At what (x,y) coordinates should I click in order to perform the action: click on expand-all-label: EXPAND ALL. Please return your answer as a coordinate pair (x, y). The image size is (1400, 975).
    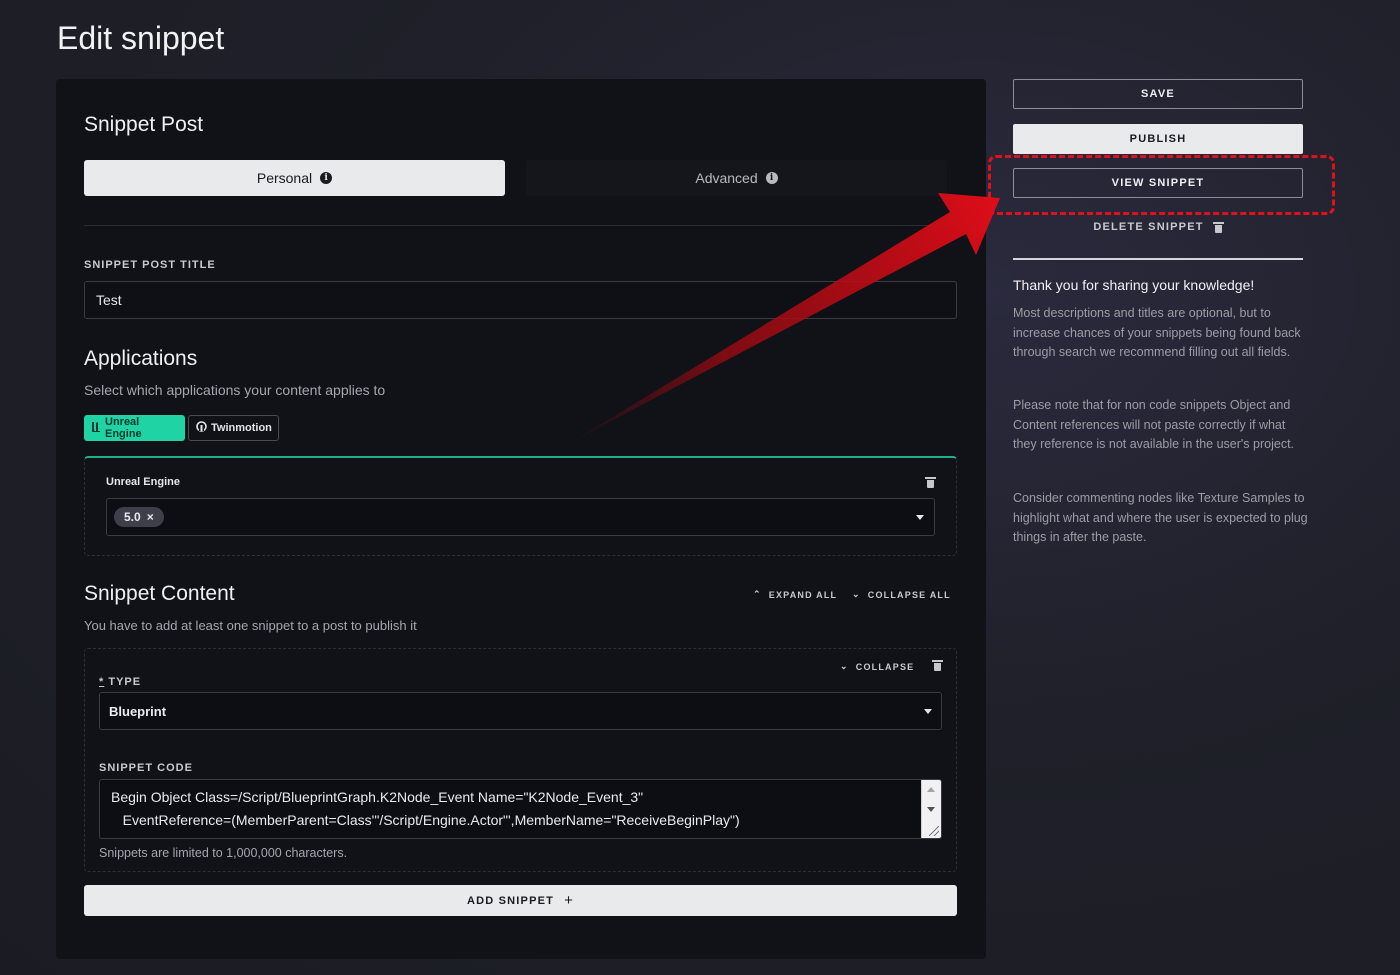
    Looking at the image, I should click on (803, 594).